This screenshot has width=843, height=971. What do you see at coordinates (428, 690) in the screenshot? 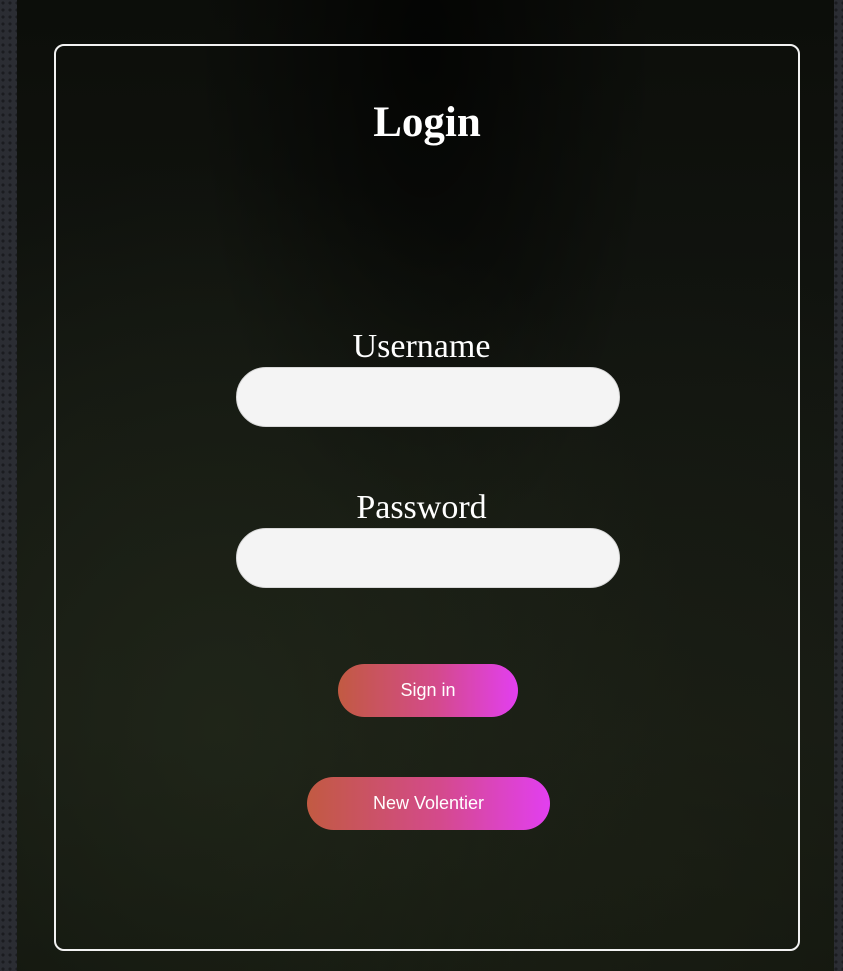
I see `sign-in-button: Sign in` at bounding box center [428, 690].